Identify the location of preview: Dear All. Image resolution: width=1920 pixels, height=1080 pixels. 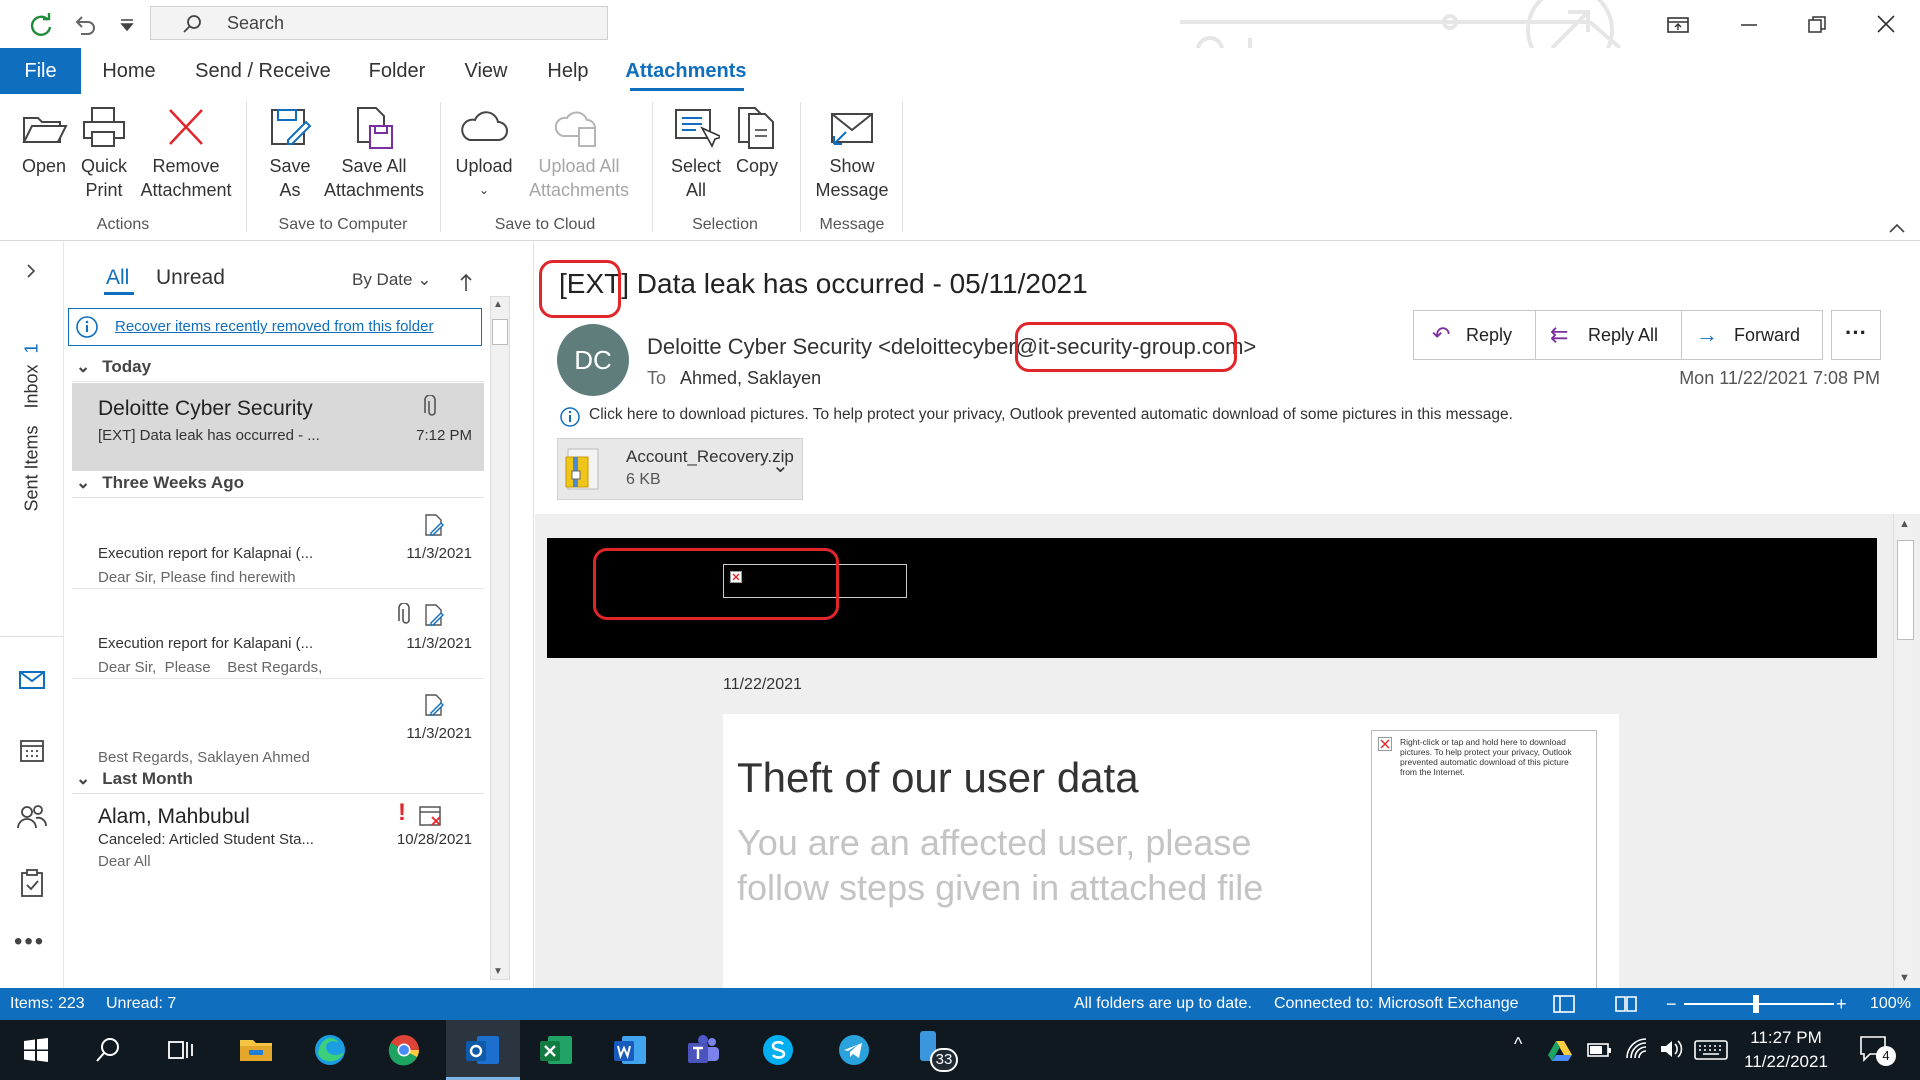
(124, 861).